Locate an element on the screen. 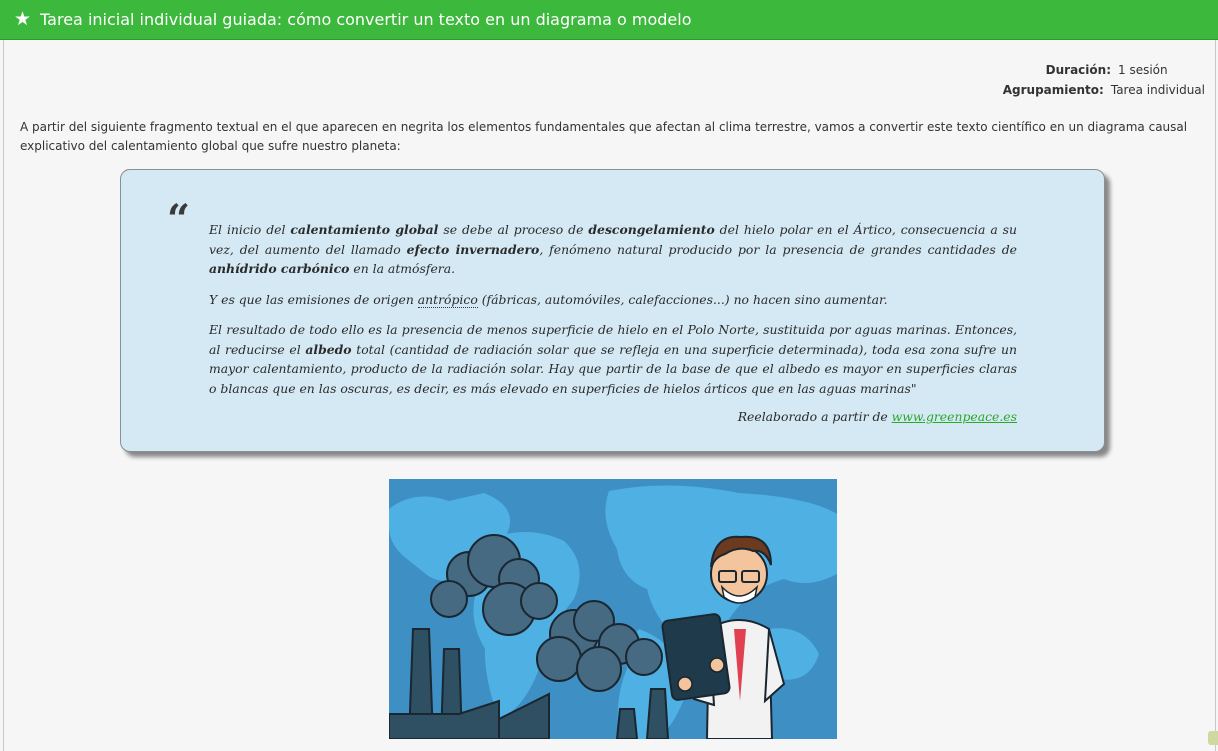 This screenshot has height=751, width=1218. duration-row: Duración: 1 sesión is located at coordinates (1104, 70).